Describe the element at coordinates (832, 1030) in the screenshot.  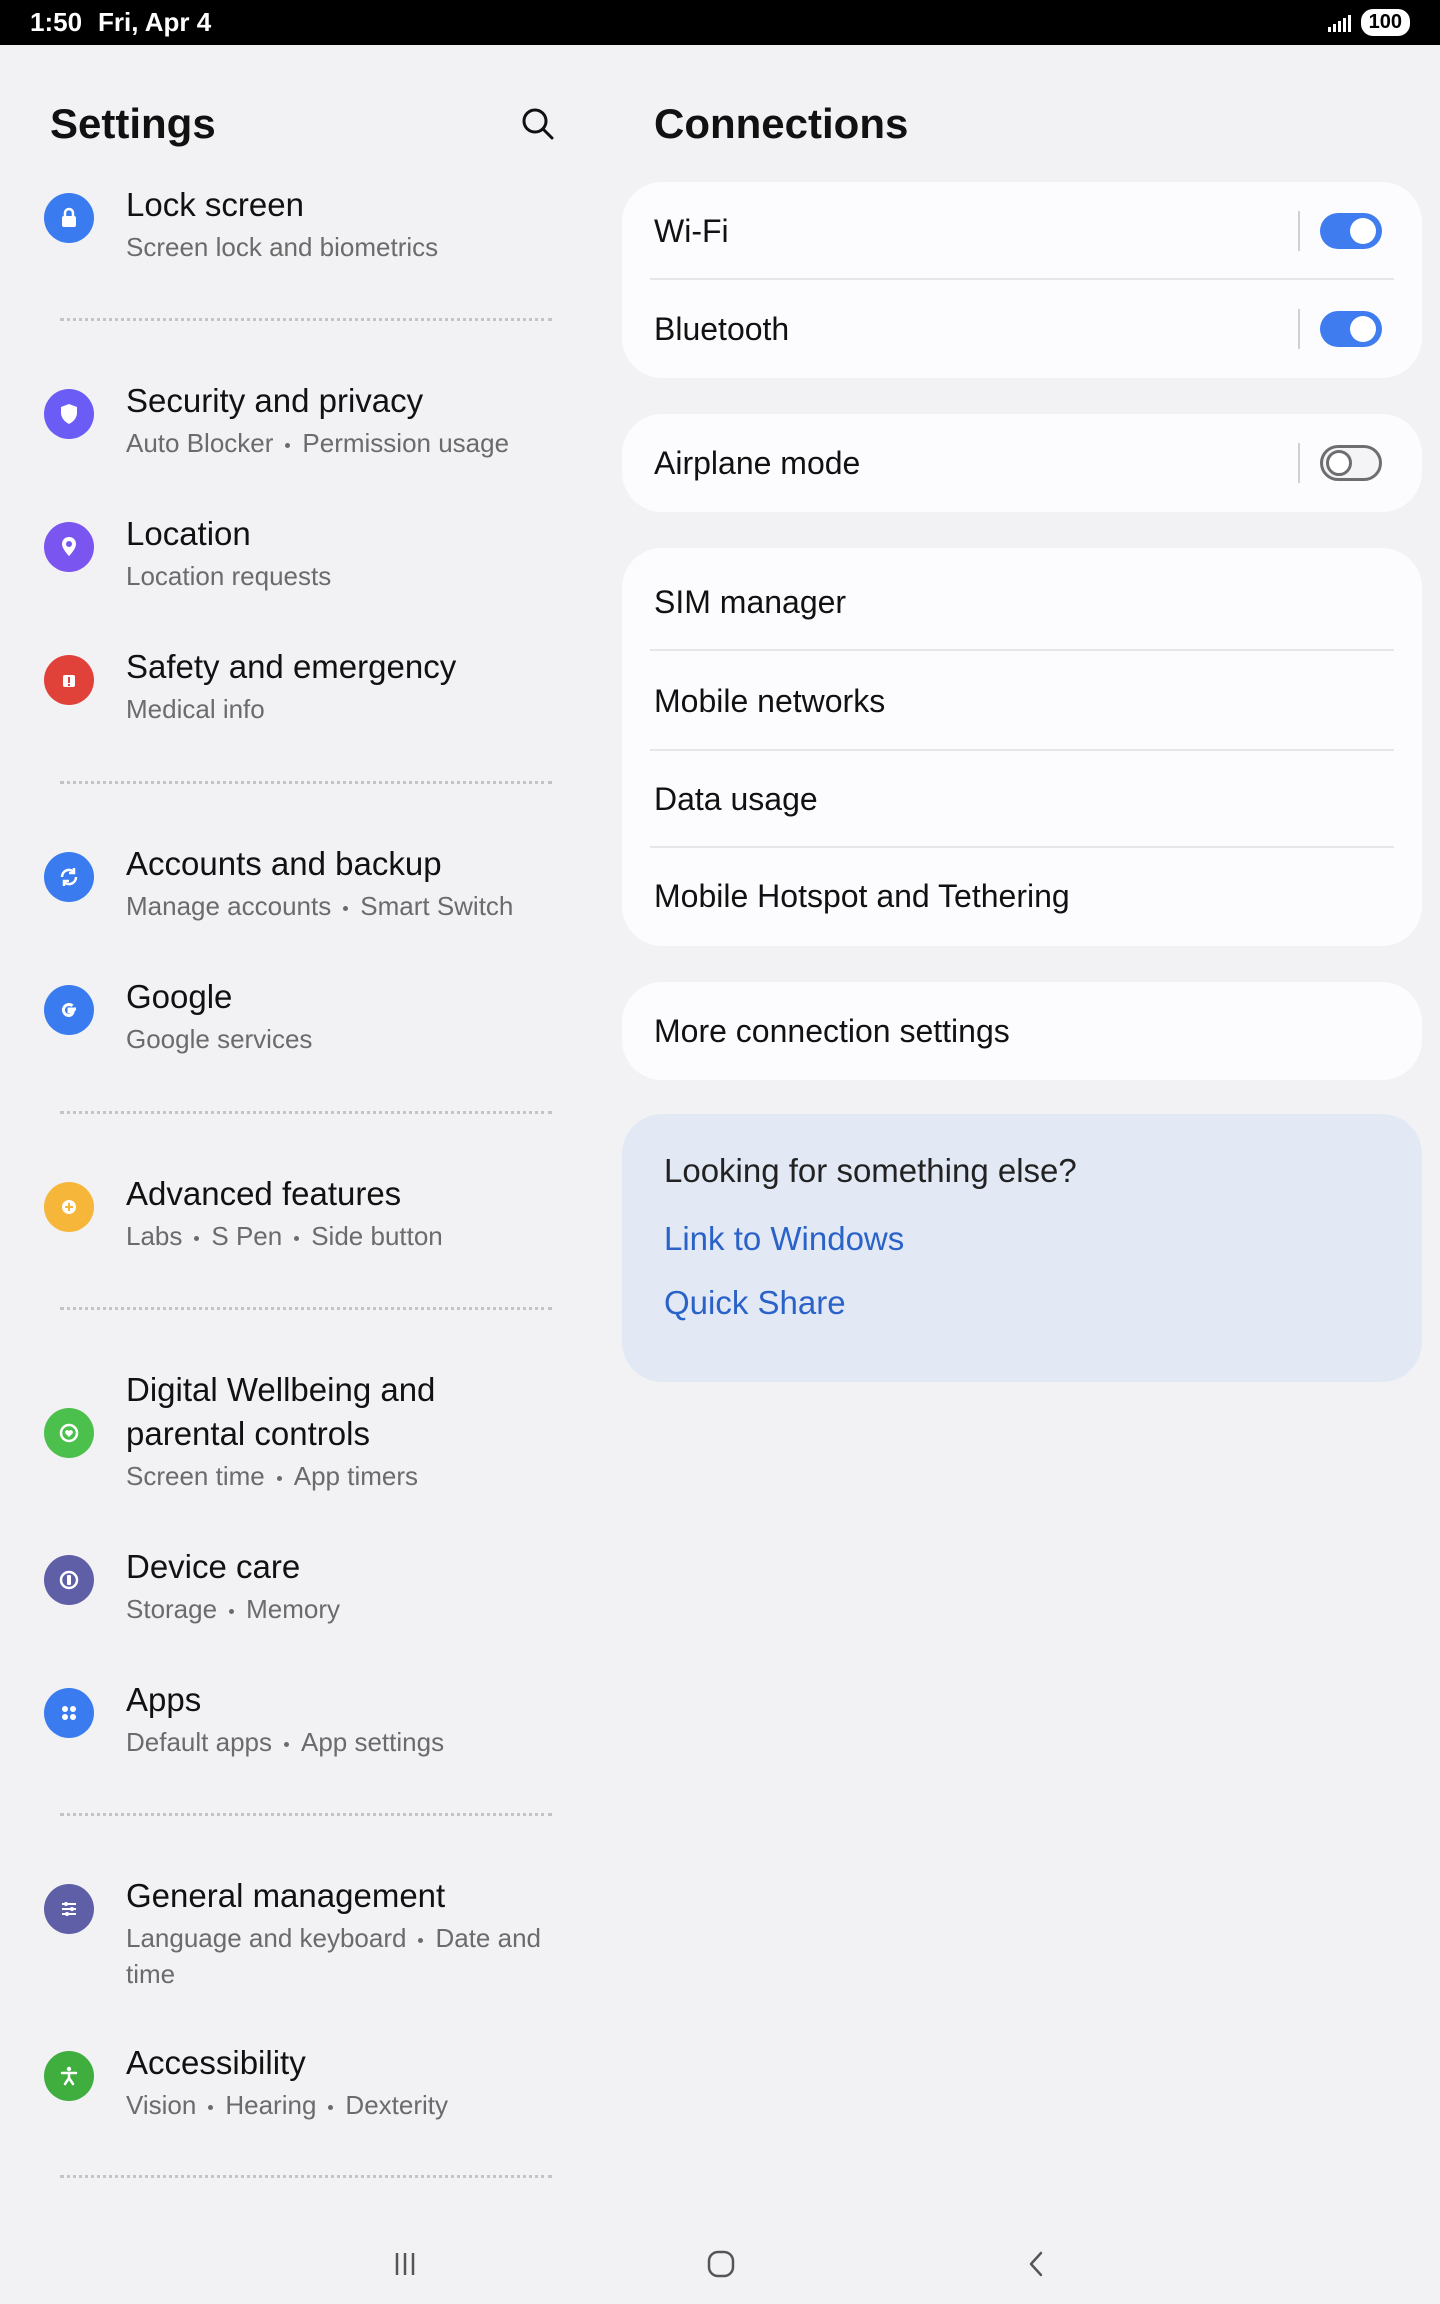
I see `more-connection-settings-label: More connection settings` at that location.